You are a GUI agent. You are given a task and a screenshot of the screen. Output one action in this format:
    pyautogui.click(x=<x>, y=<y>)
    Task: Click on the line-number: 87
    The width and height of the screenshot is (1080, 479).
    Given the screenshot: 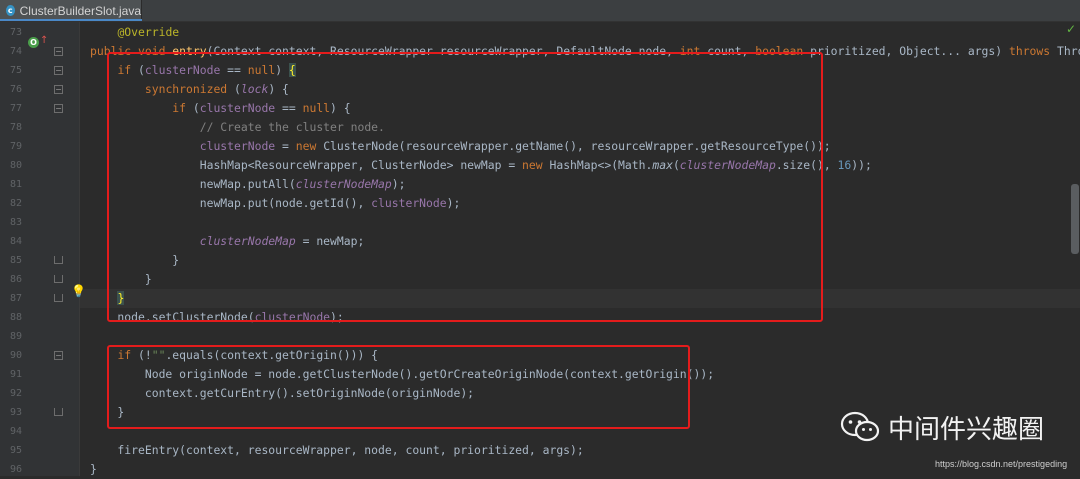 What is the action you would take?
    pyautogui.click(x=15, y=298)
    